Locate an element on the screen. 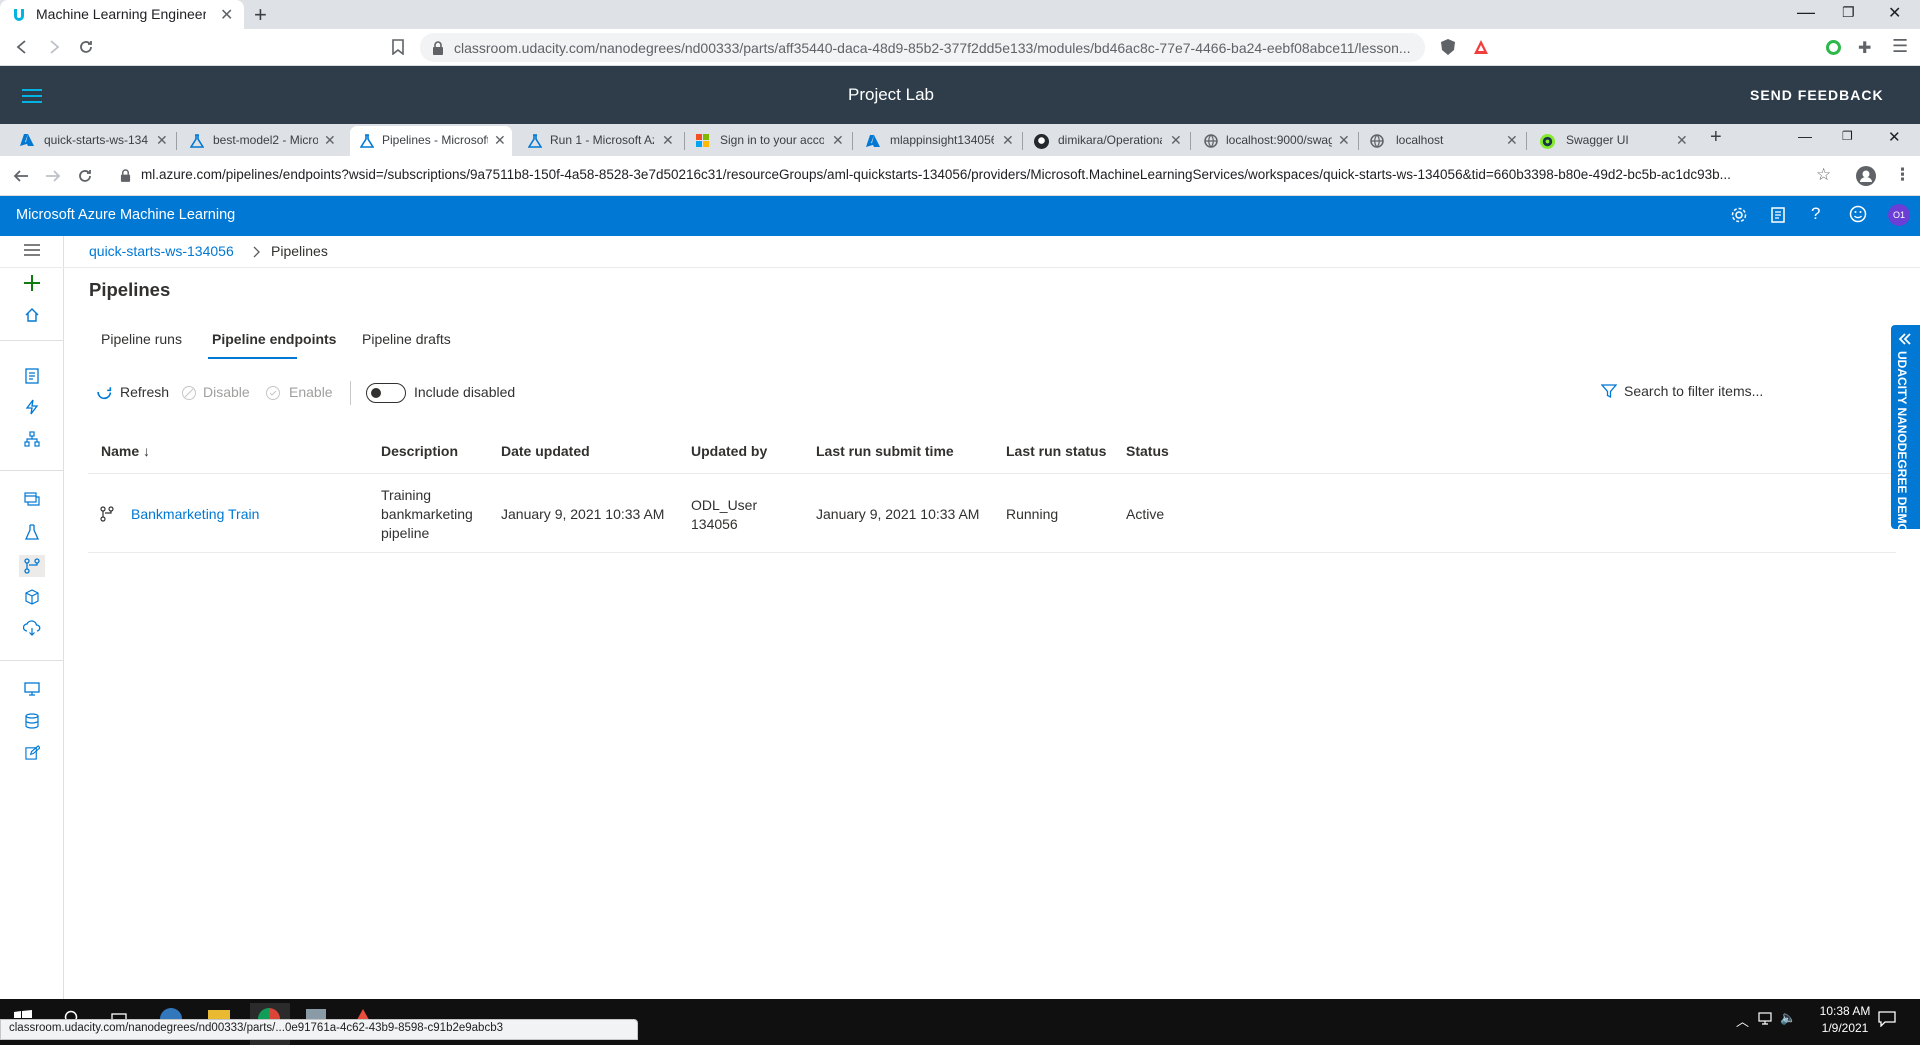 Image resolution: width=1920 pixels, height=1045 pixels. inner-tab: Run 1 - Microsoft Azure ✕ is located at coordinates (602, 141).